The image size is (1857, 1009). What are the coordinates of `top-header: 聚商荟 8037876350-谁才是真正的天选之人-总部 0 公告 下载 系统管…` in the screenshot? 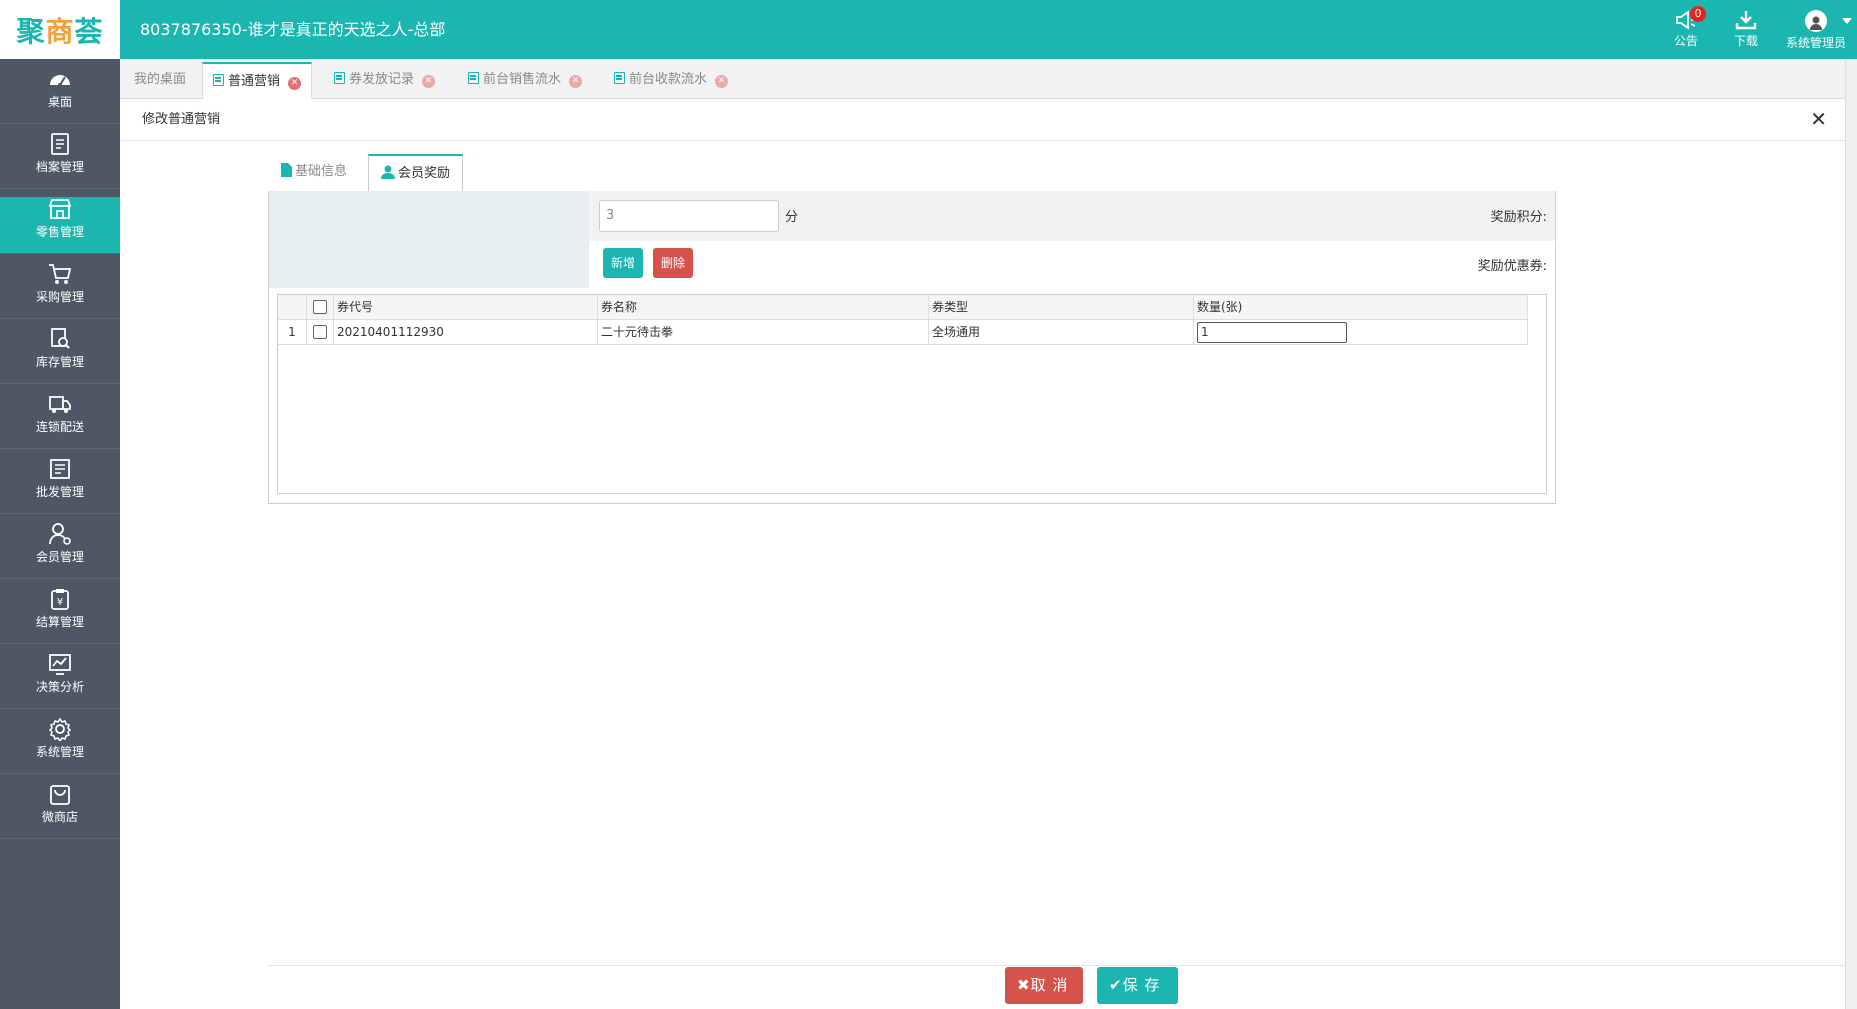 It's located at (928, 29).